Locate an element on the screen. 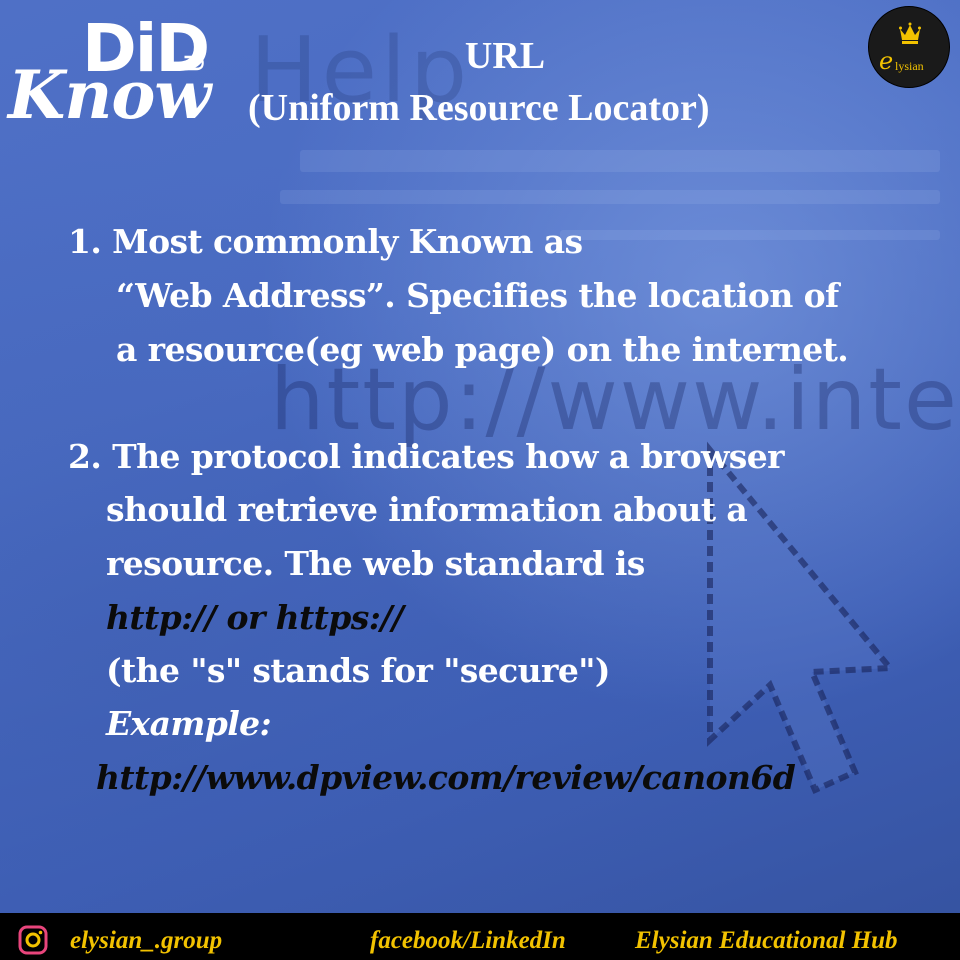 The height and width of the screenshot is (960, 960). badge-initial: e is located at coordinates (886, 61).